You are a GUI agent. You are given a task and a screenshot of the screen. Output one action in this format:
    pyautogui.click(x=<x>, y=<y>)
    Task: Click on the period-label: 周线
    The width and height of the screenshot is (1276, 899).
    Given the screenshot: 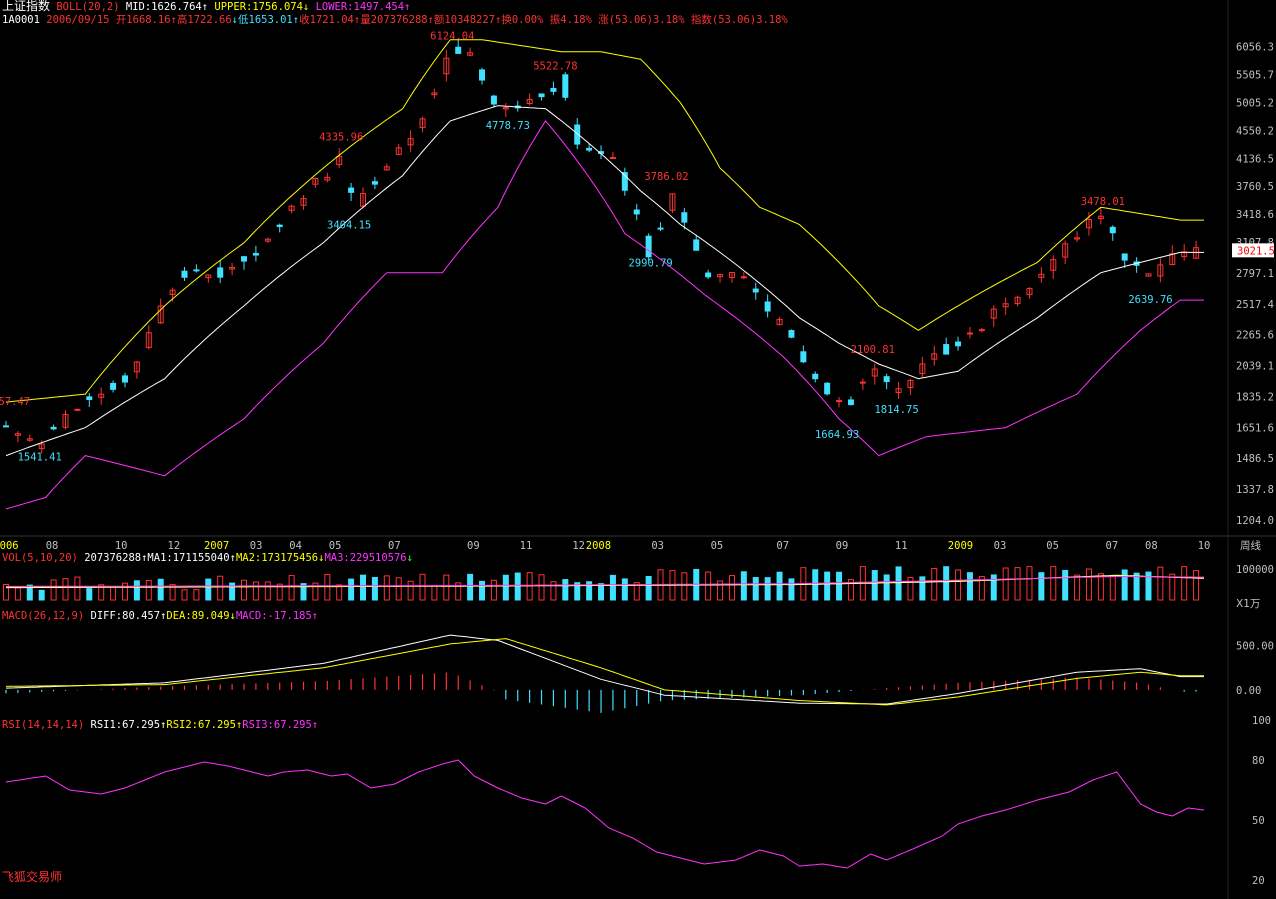 What is the action you would take?
    pyautogui.click(x=1250, y=545)
    